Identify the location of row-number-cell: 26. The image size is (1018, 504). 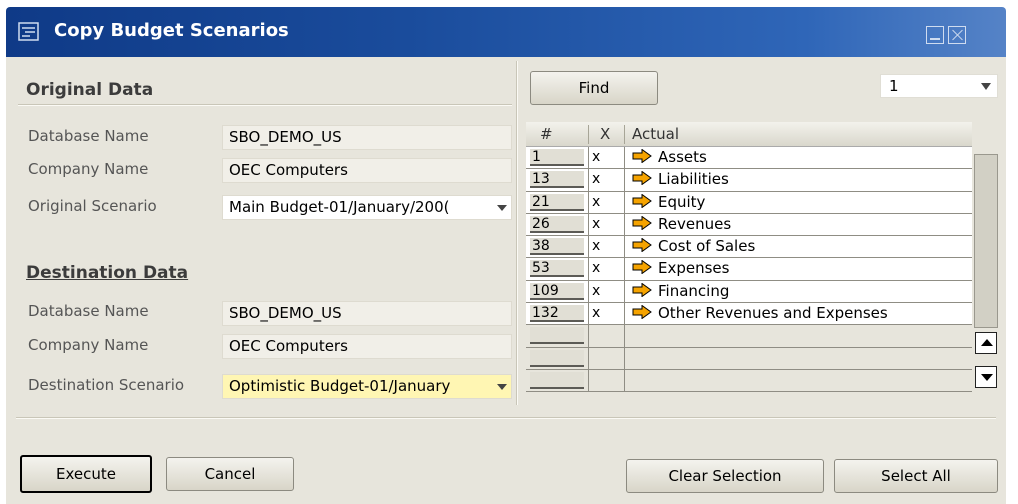
(557, 224).